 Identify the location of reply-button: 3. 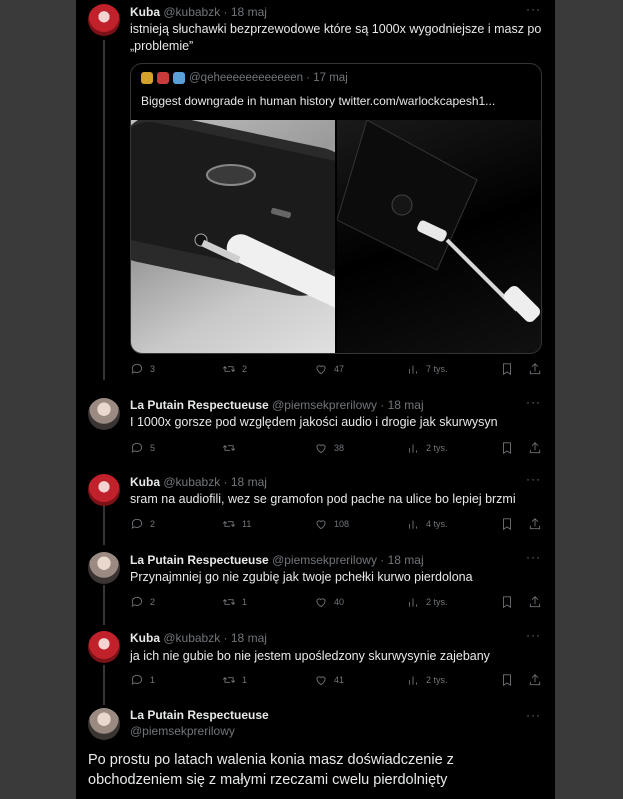
(142, 369).